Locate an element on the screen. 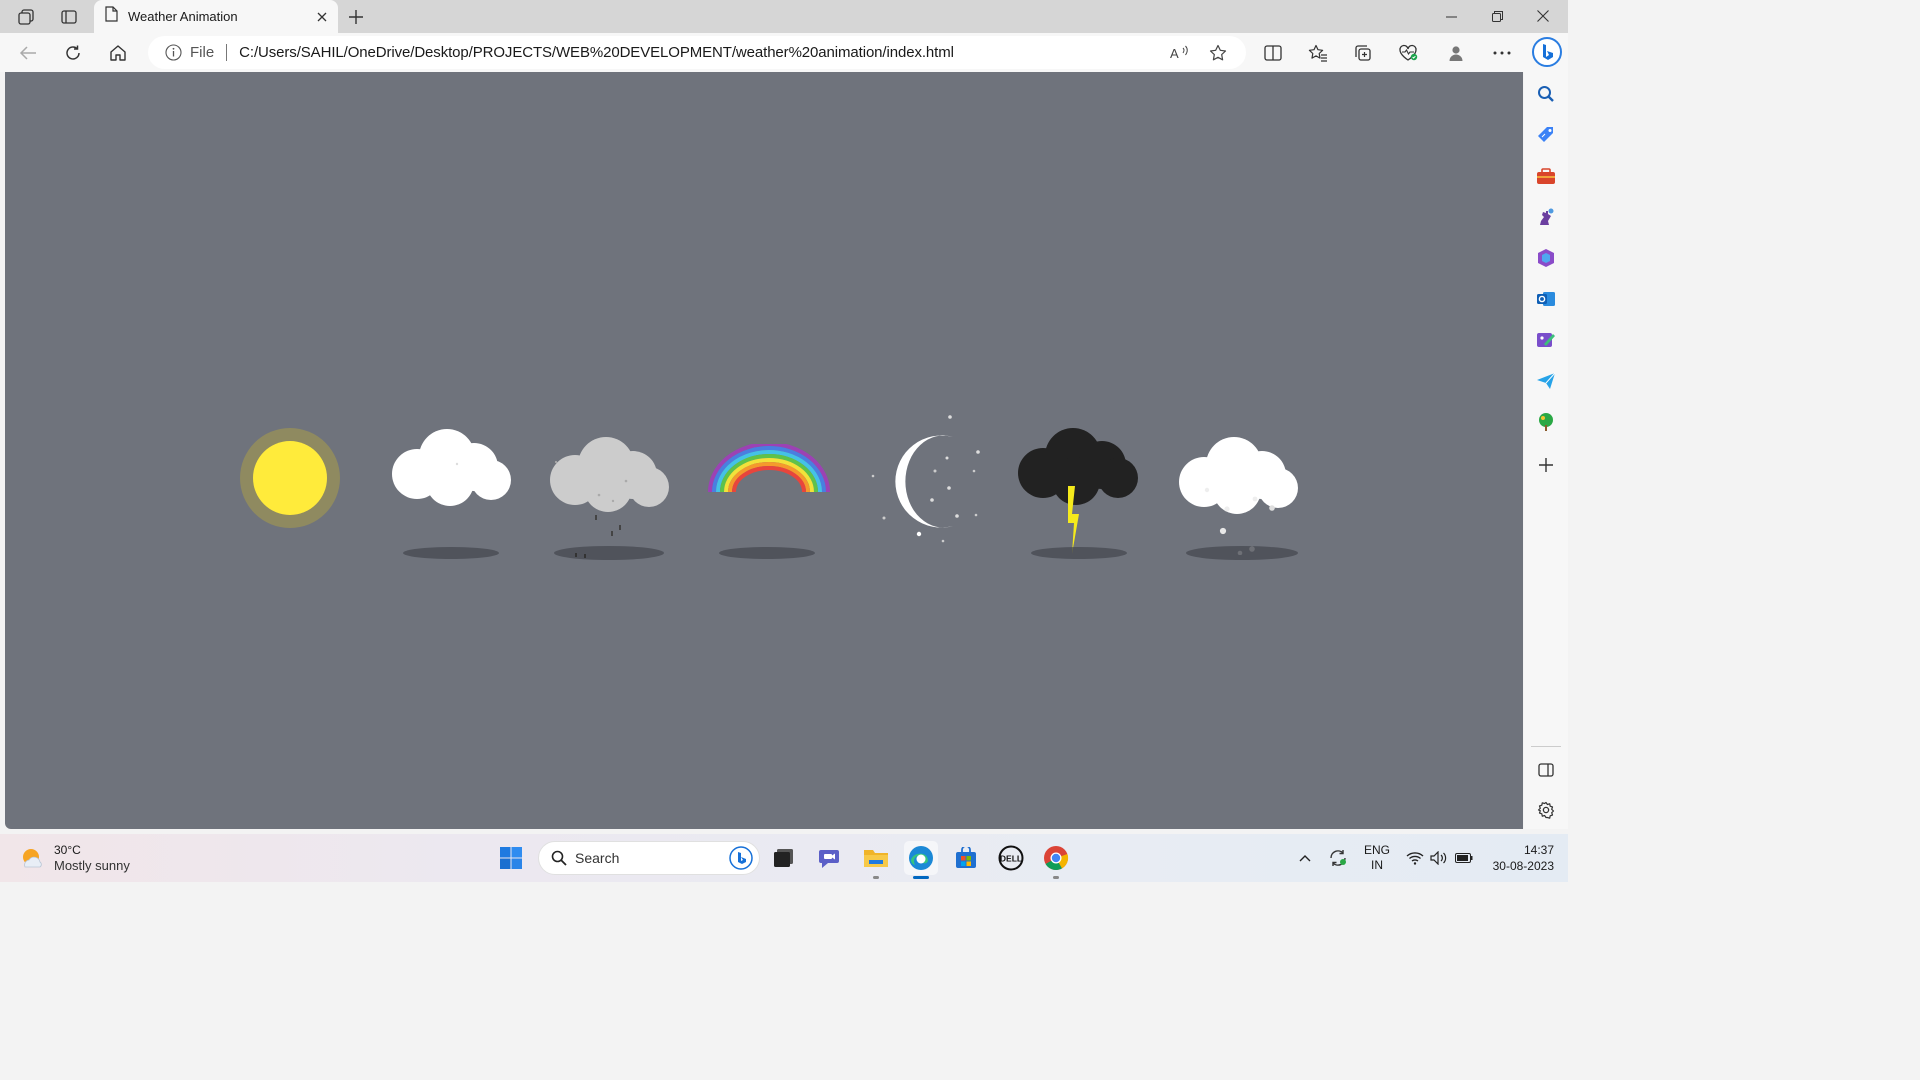 This screenshot has height=1080, width=1920. sync-icon is located at coordinates (1338, 858).